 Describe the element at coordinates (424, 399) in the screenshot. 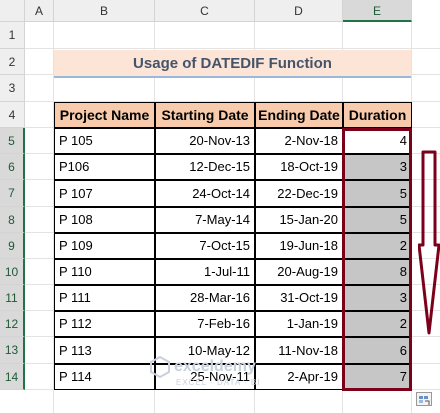

I see `quick-analysis-icon` at that location.